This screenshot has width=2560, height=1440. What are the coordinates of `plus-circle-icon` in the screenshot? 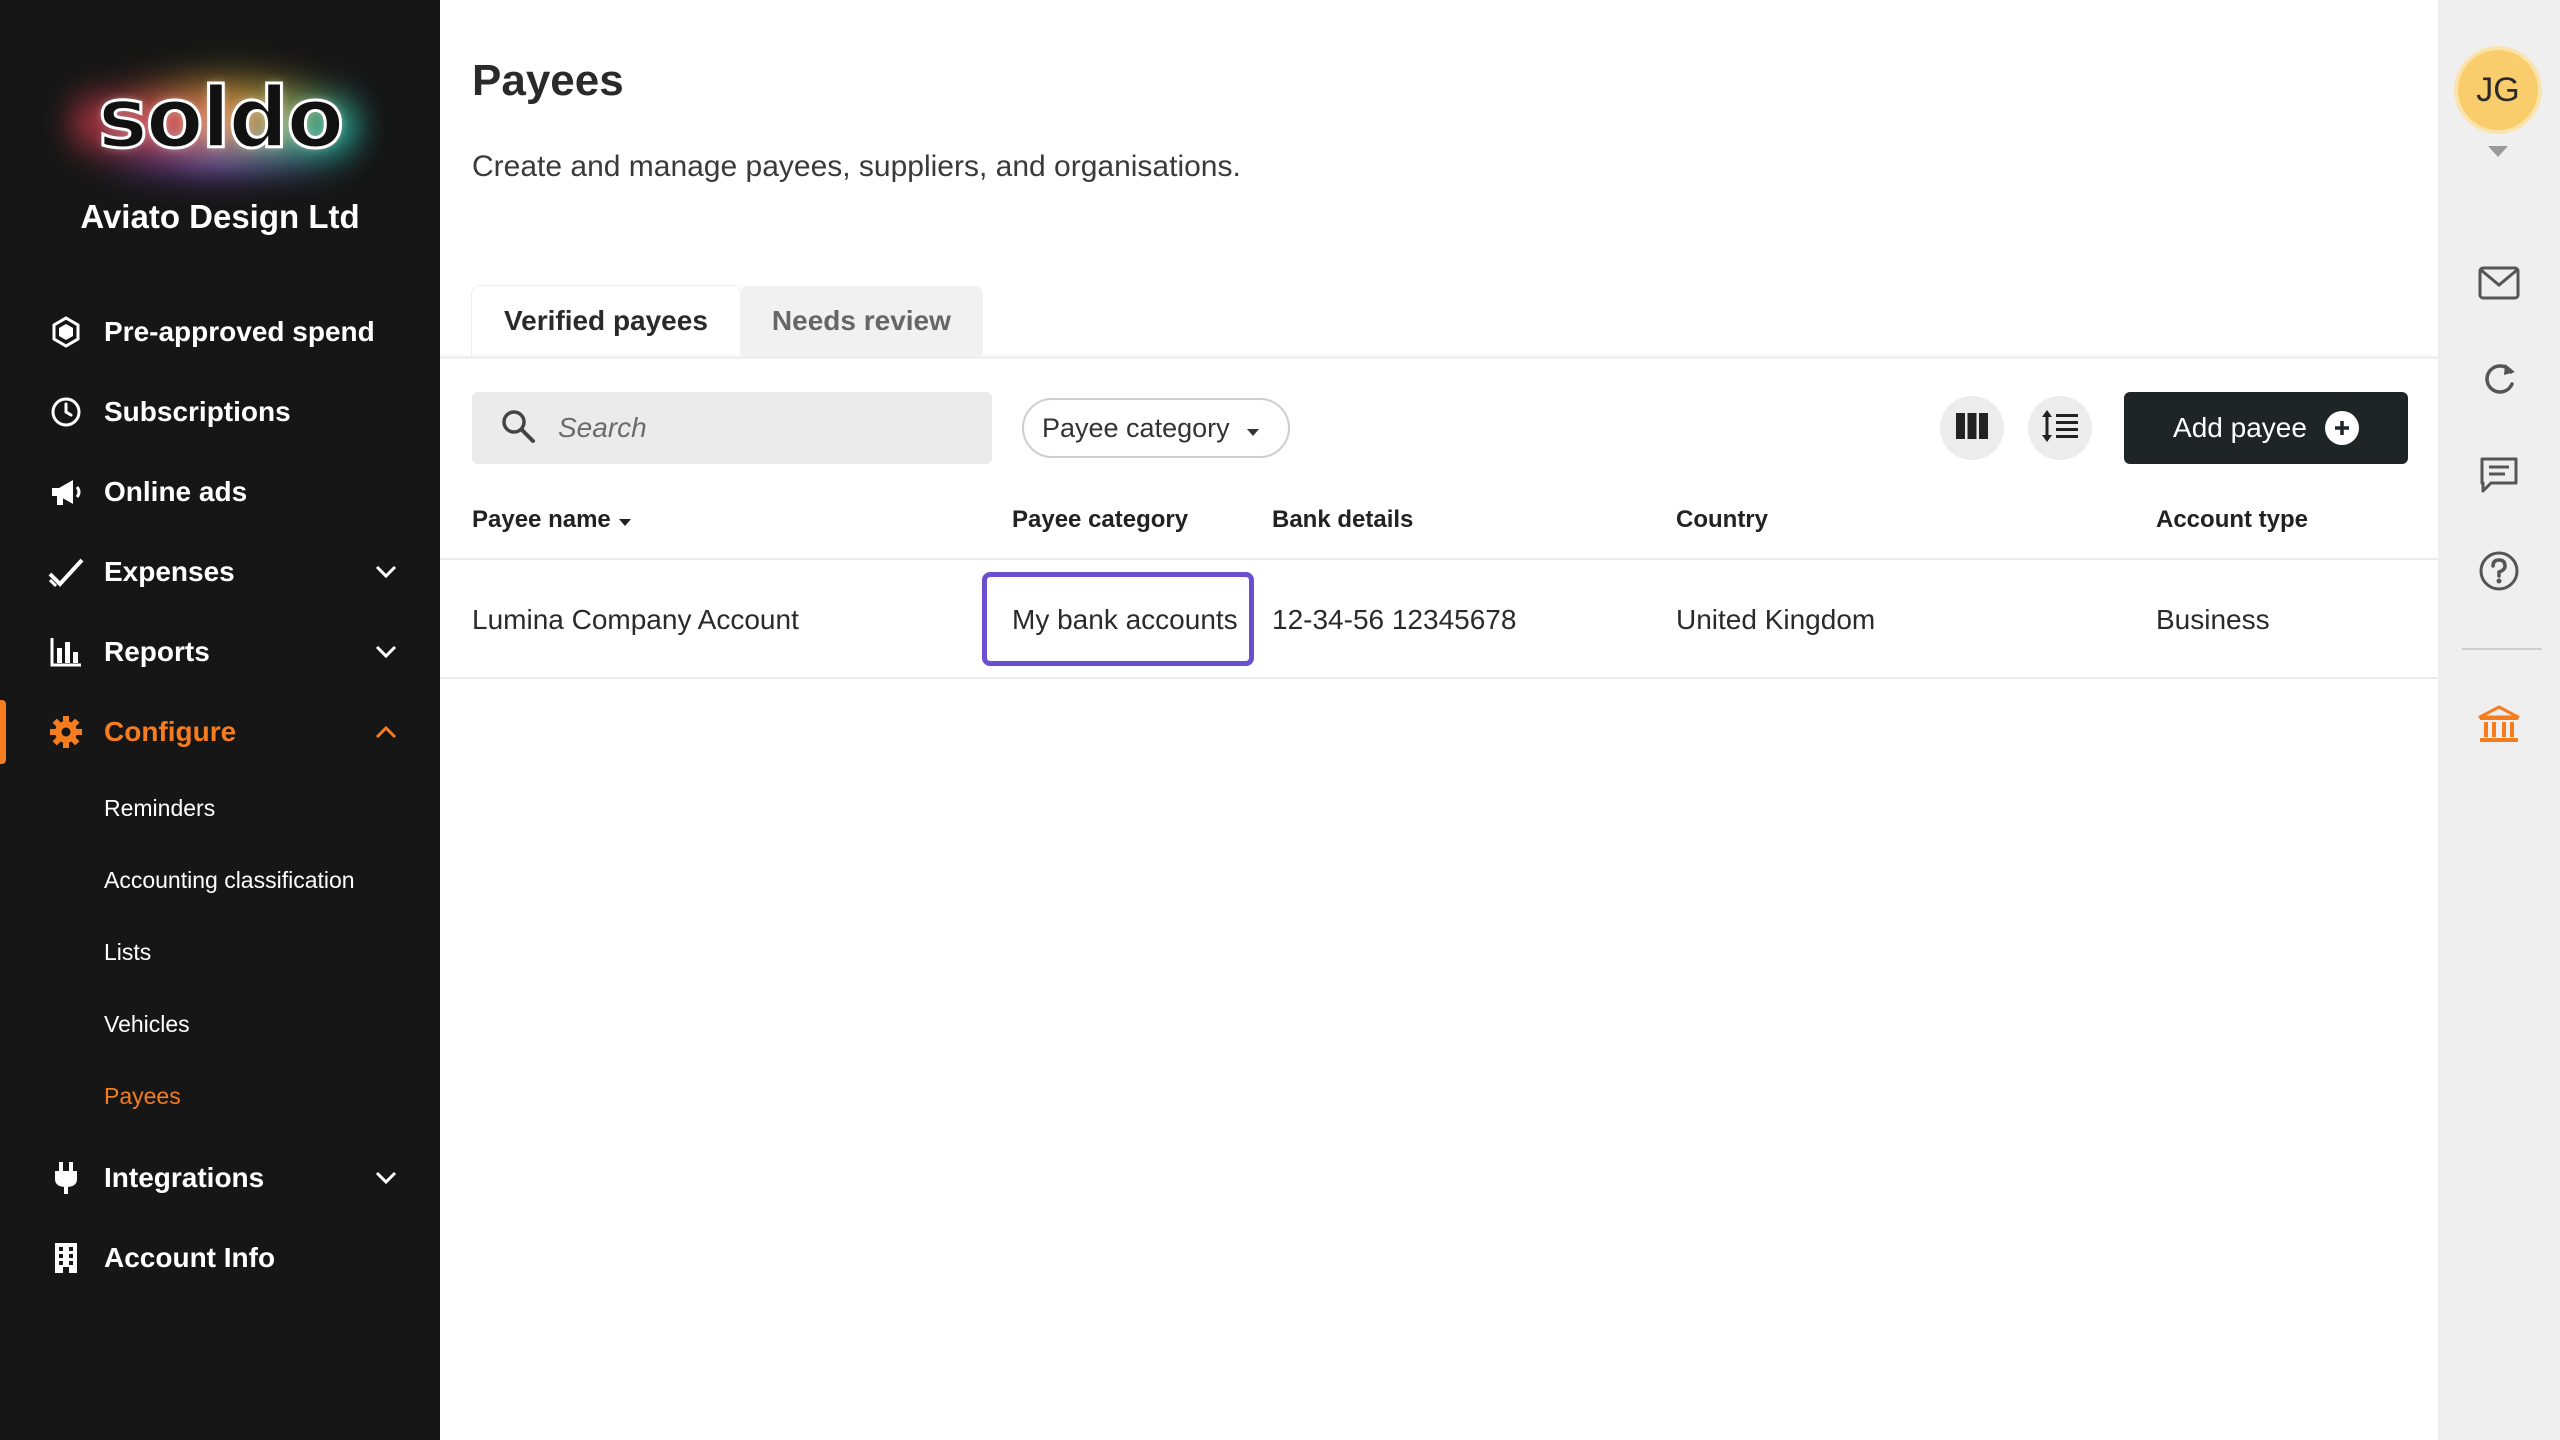 It's located at (2341, 428).